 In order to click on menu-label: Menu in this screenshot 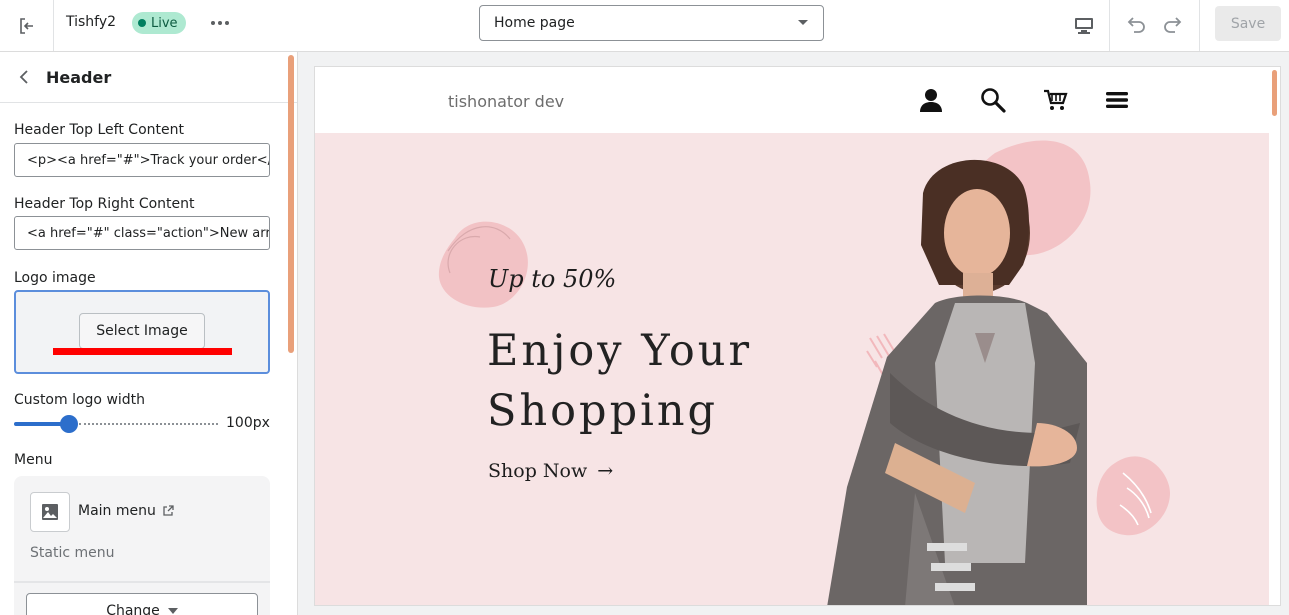, I will do `click(33, 460)`.